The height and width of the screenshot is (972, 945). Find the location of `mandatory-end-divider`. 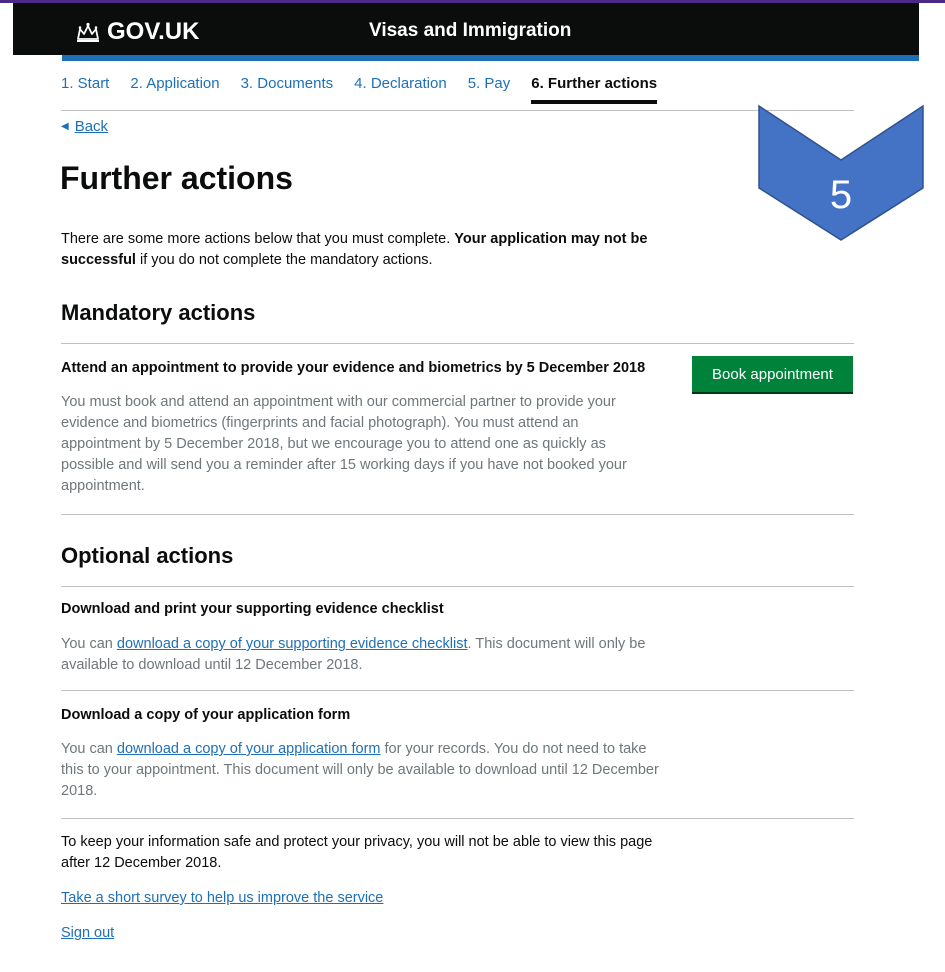

mandatory-end-divider is located at coordinates (457, 514).